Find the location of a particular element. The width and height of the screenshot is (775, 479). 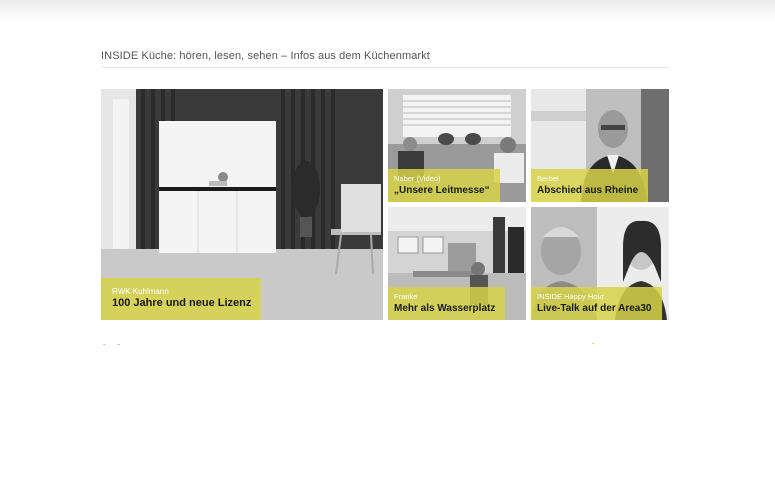

heading-divider is located at coordinates (385, 67).